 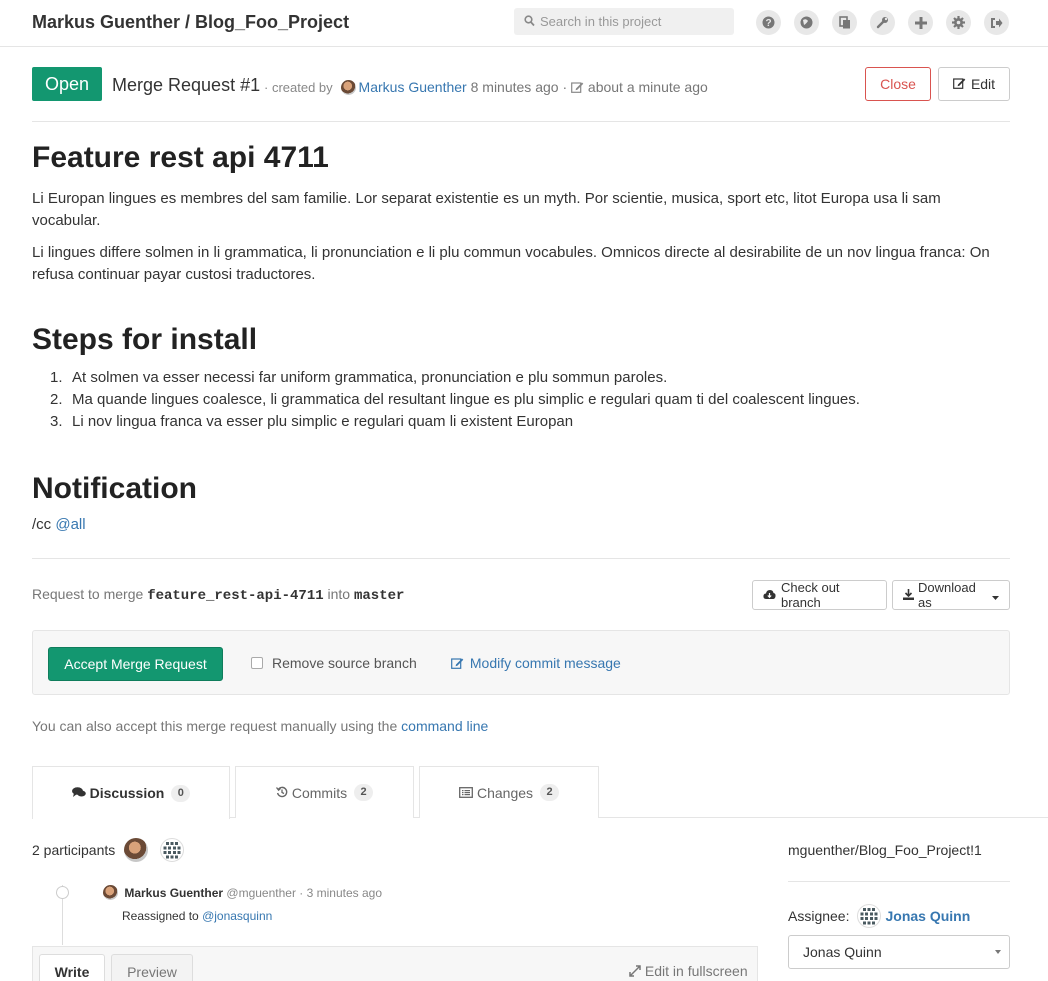 I want to click on cc-line: /cc @all, so click(x=59, y=524).